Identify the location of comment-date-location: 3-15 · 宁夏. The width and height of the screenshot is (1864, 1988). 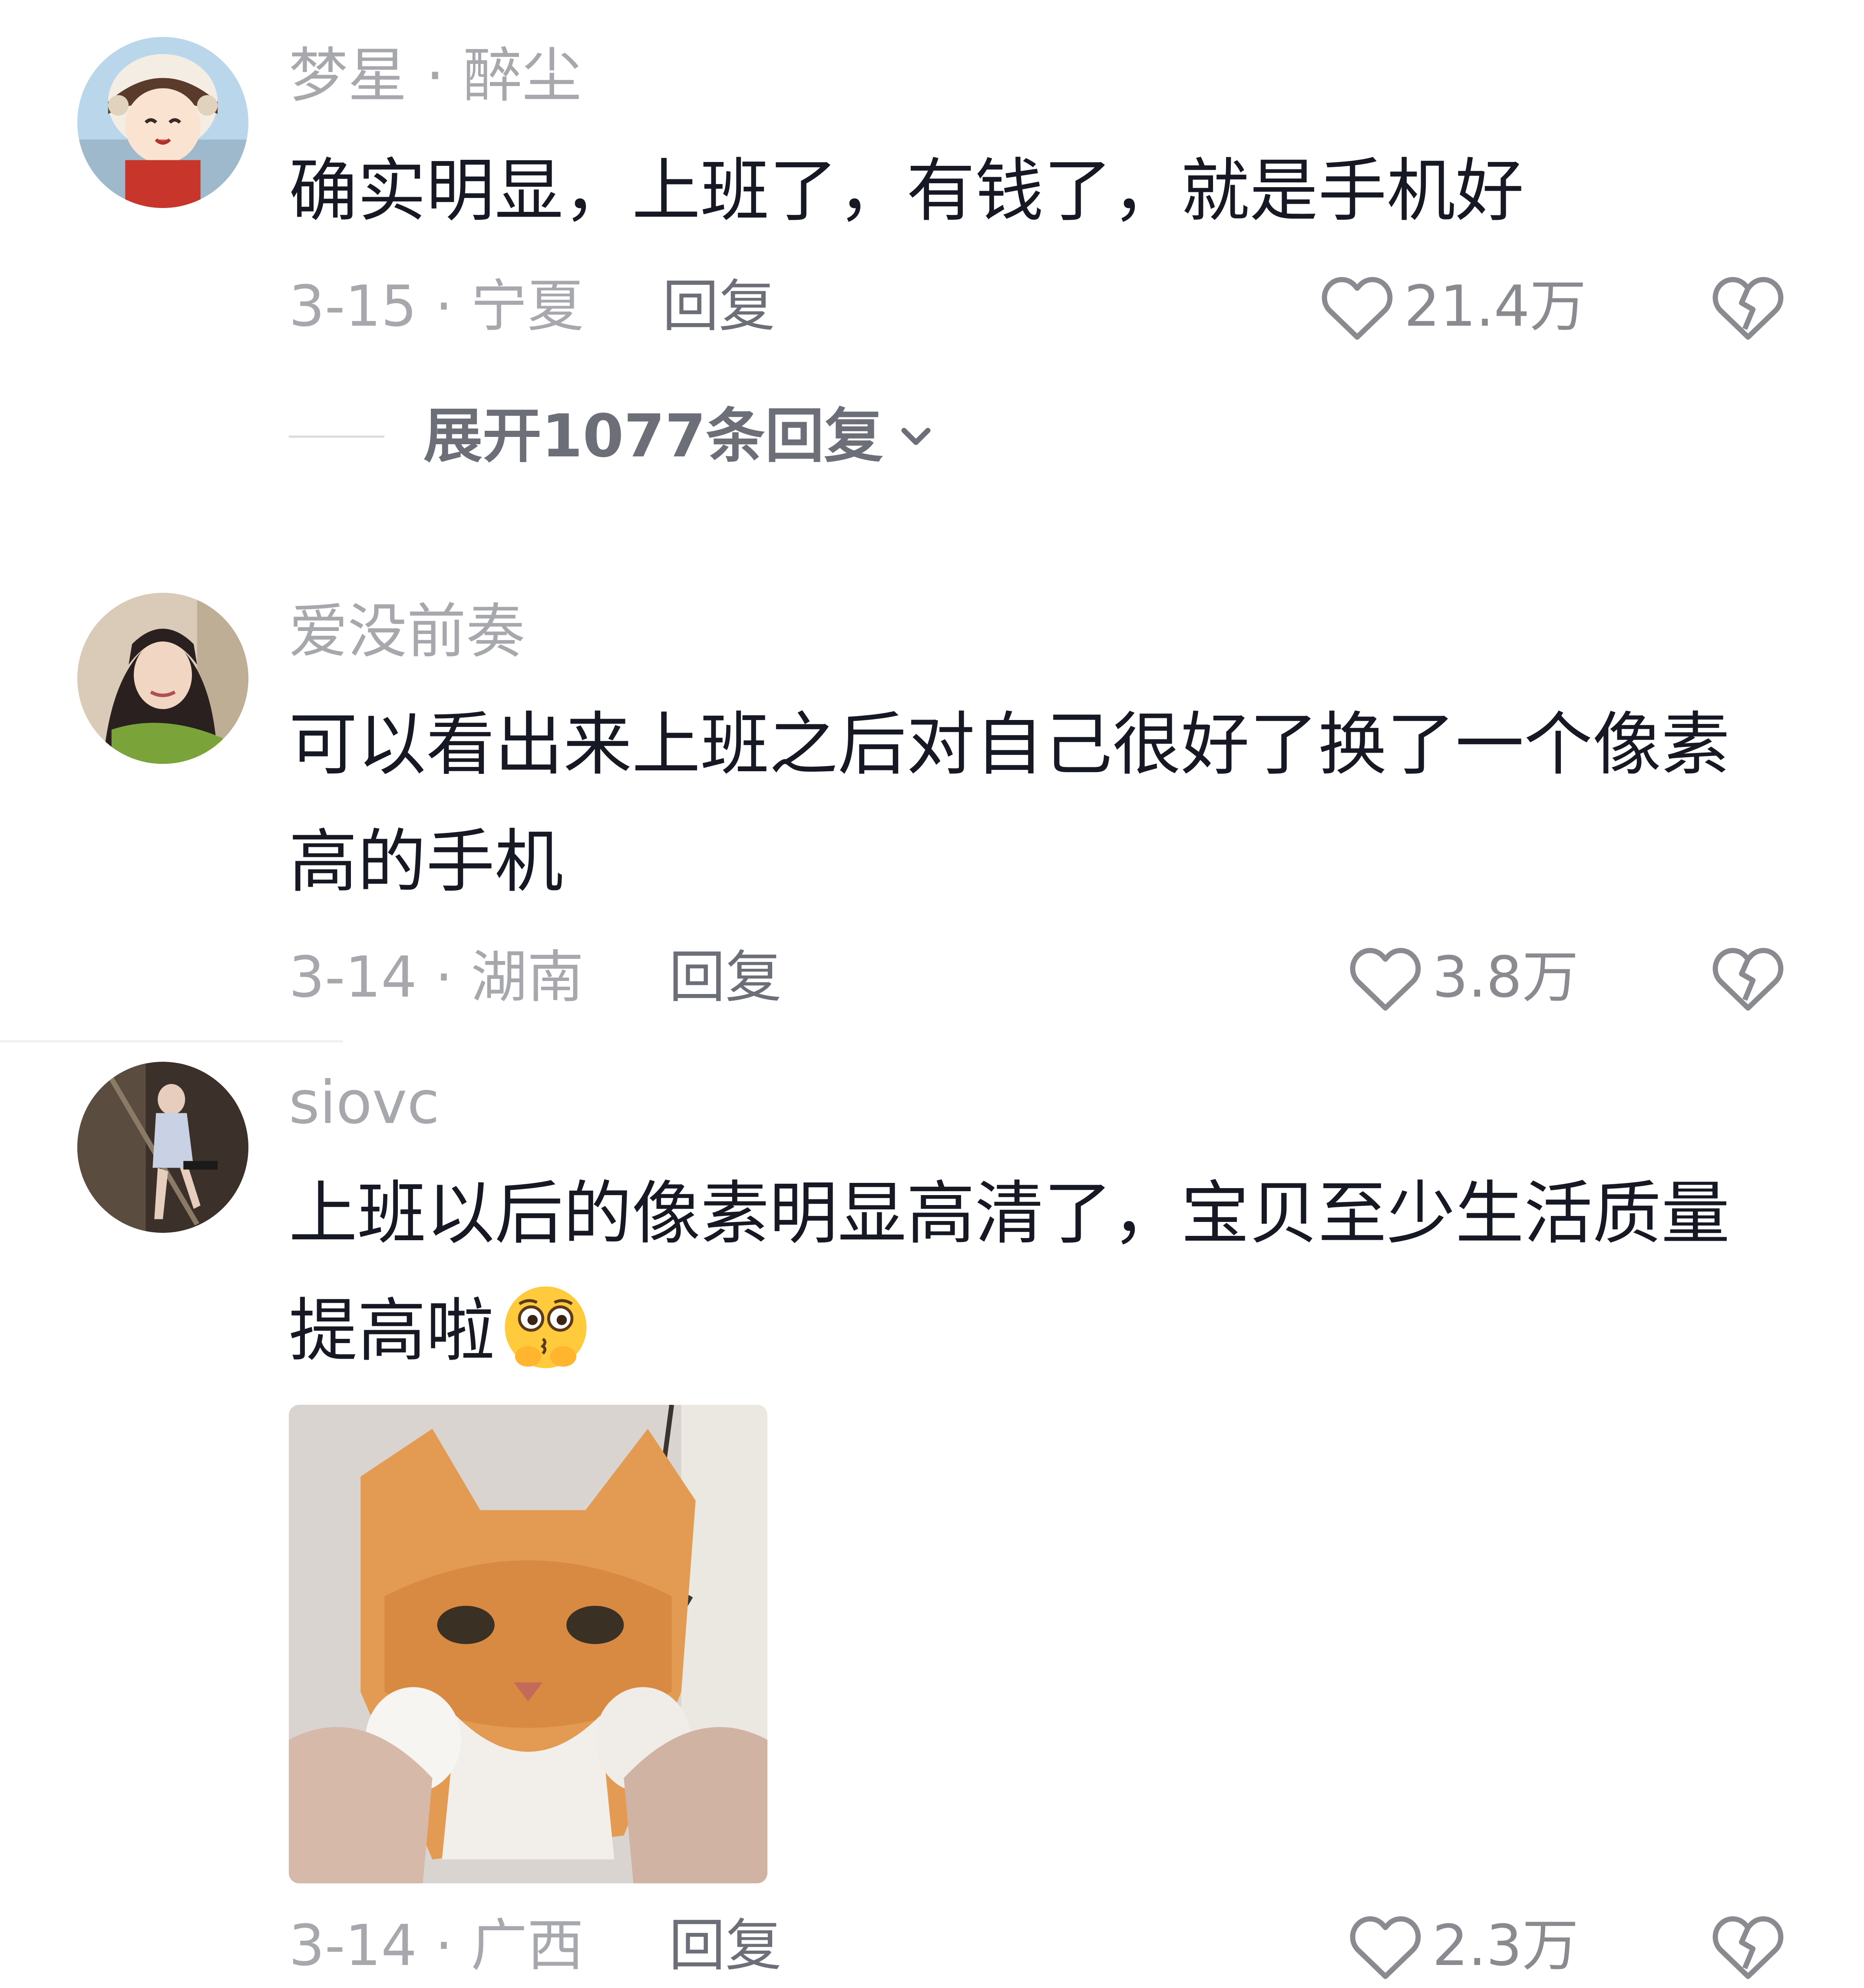
(436, 306).